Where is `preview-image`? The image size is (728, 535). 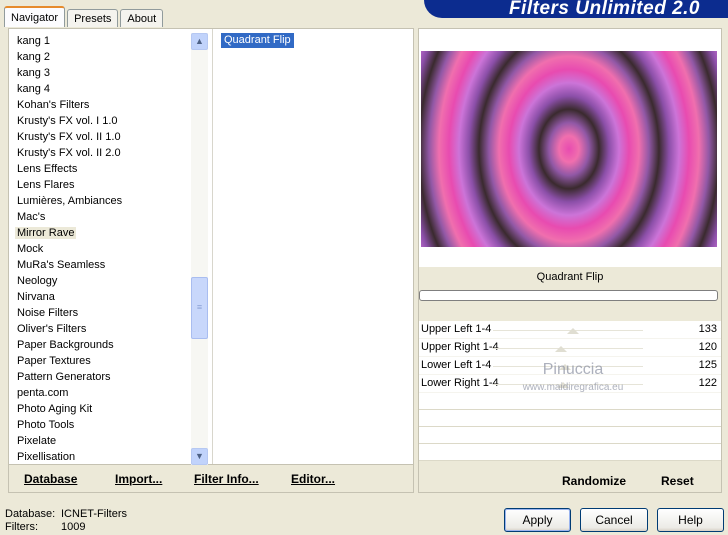 preview-image is located at coordinates (569, 149).